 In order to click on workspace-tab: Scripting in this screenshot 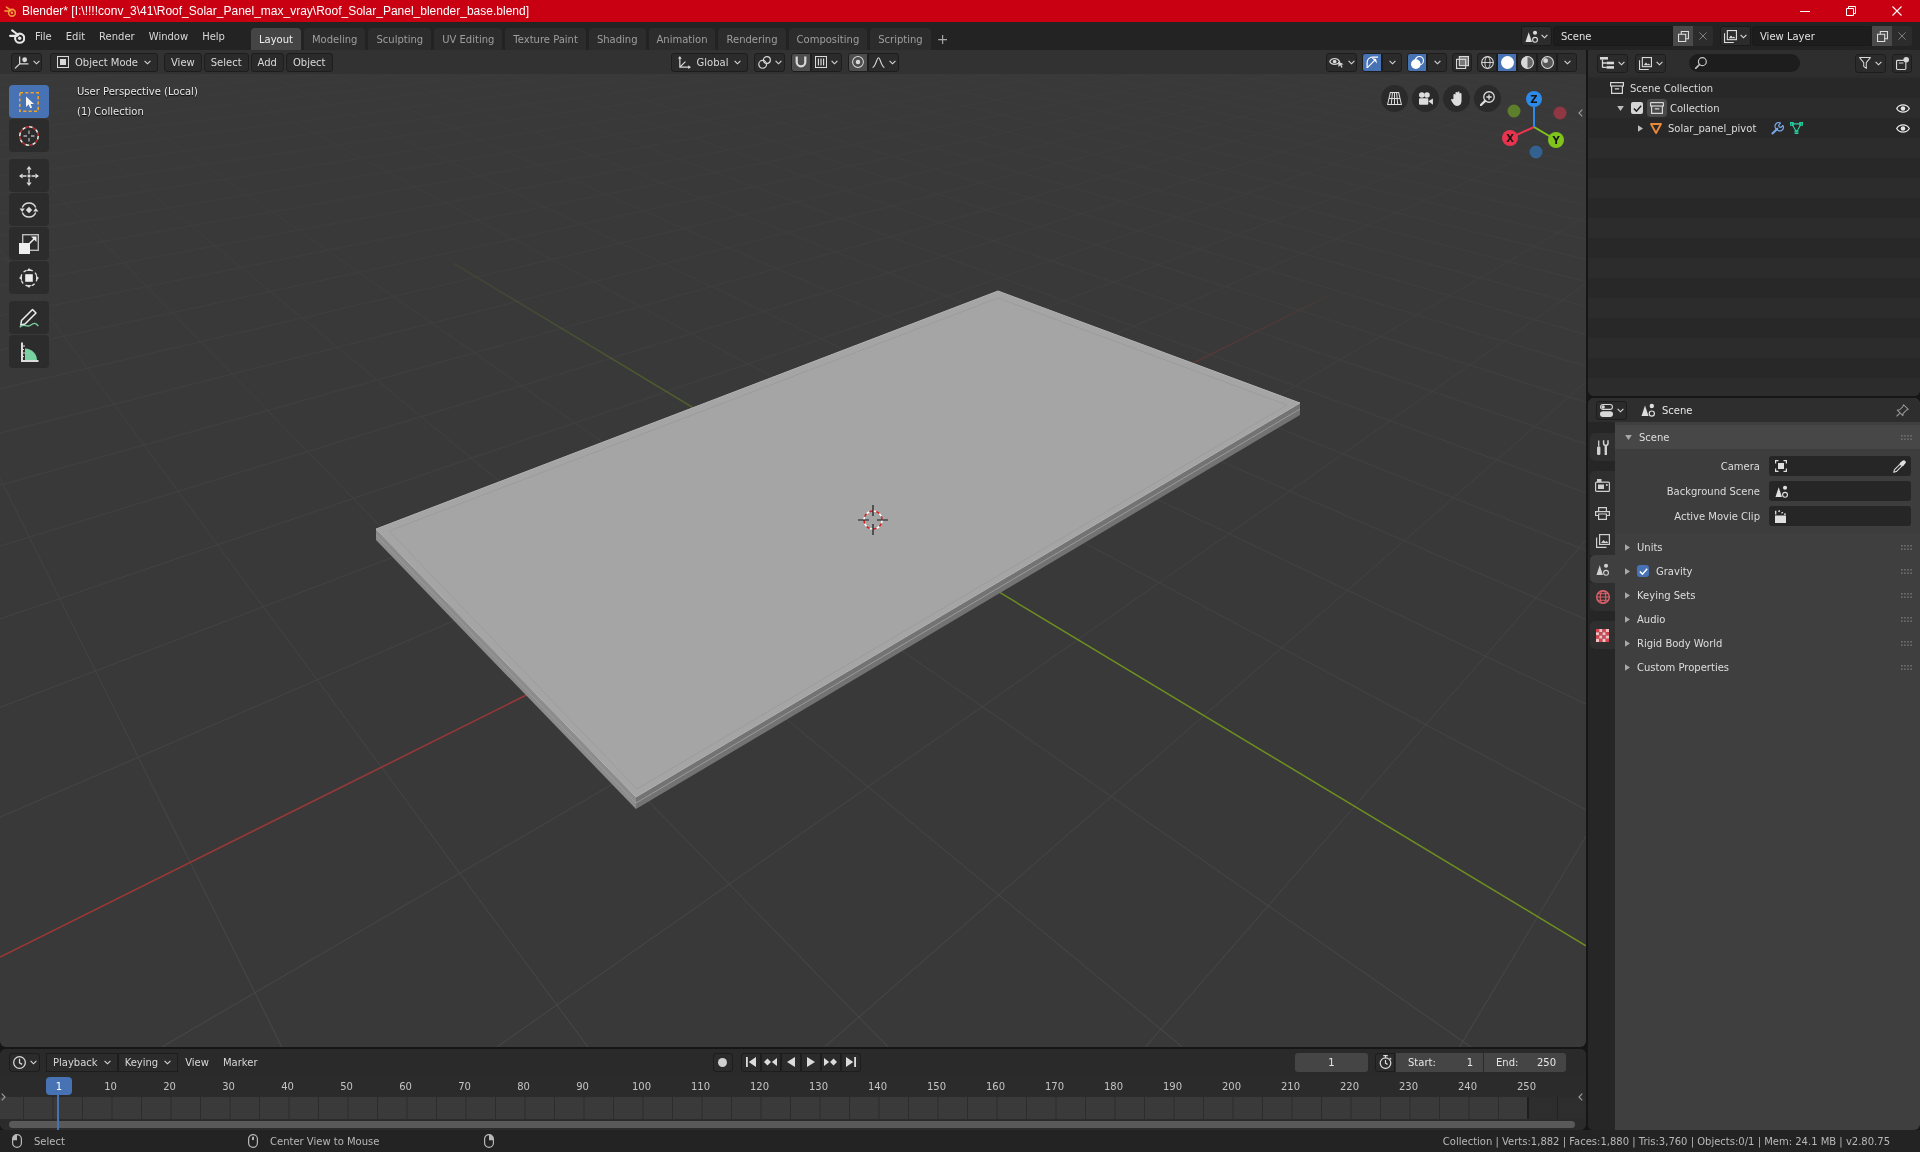, I will do `click(900, 39)`.